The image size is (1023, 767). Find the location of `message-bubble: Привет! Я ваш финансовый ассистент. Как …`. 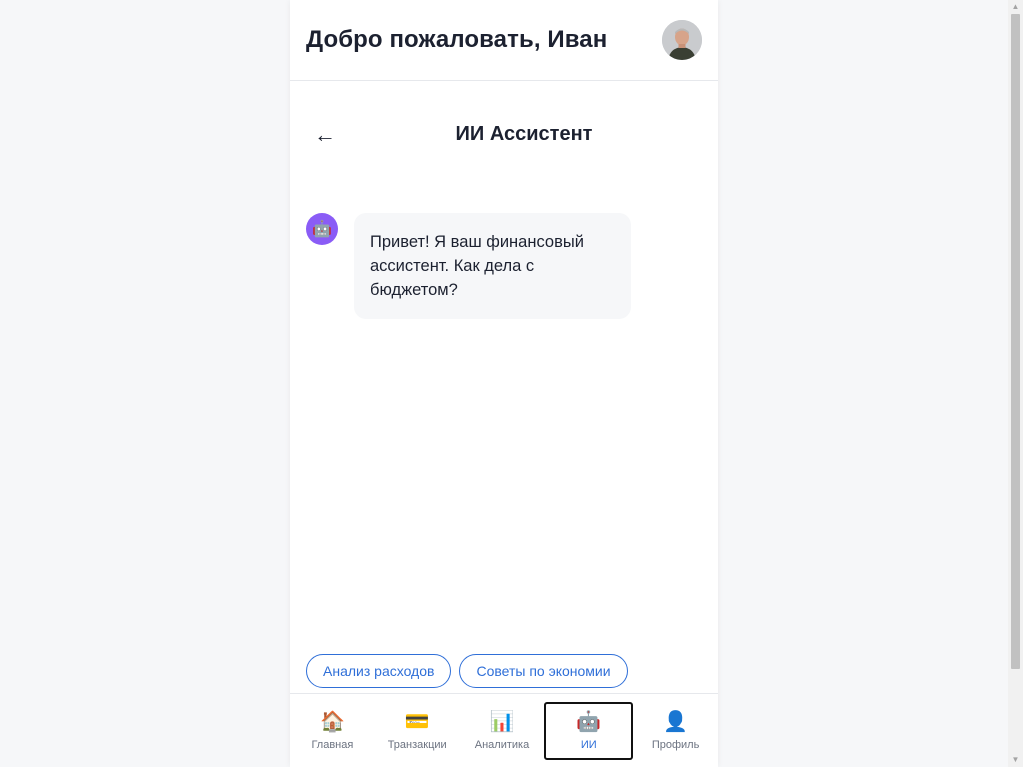

message-bubble: Привет! Я ваш финансовый ассистент. Как … is located at coordinates (492, 266).